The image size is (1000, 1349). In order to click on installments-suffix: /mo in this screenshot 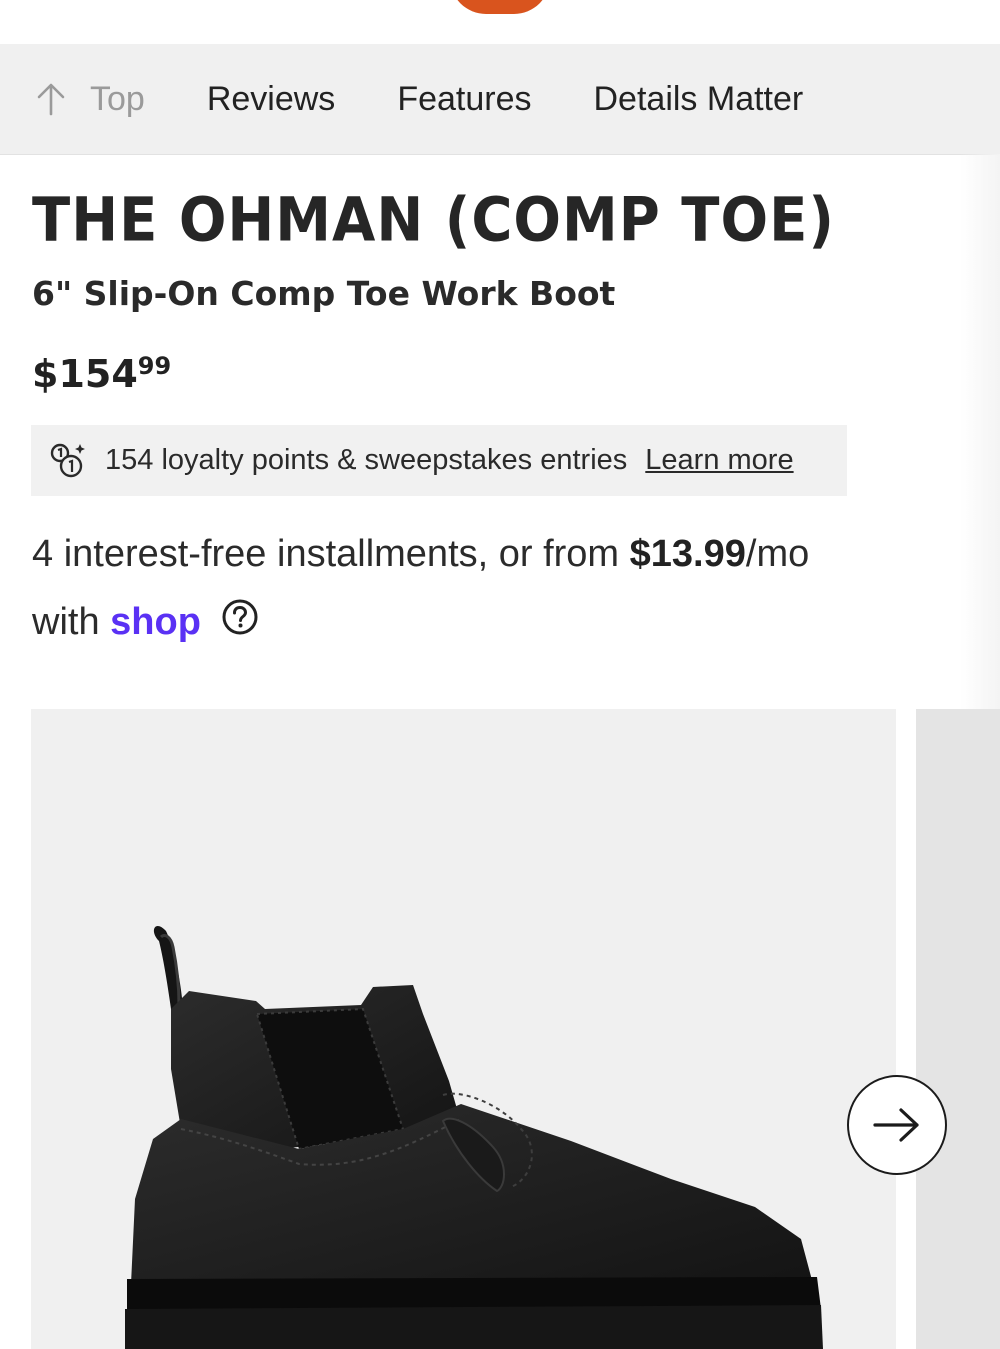, I will do `click(777, 554)`.